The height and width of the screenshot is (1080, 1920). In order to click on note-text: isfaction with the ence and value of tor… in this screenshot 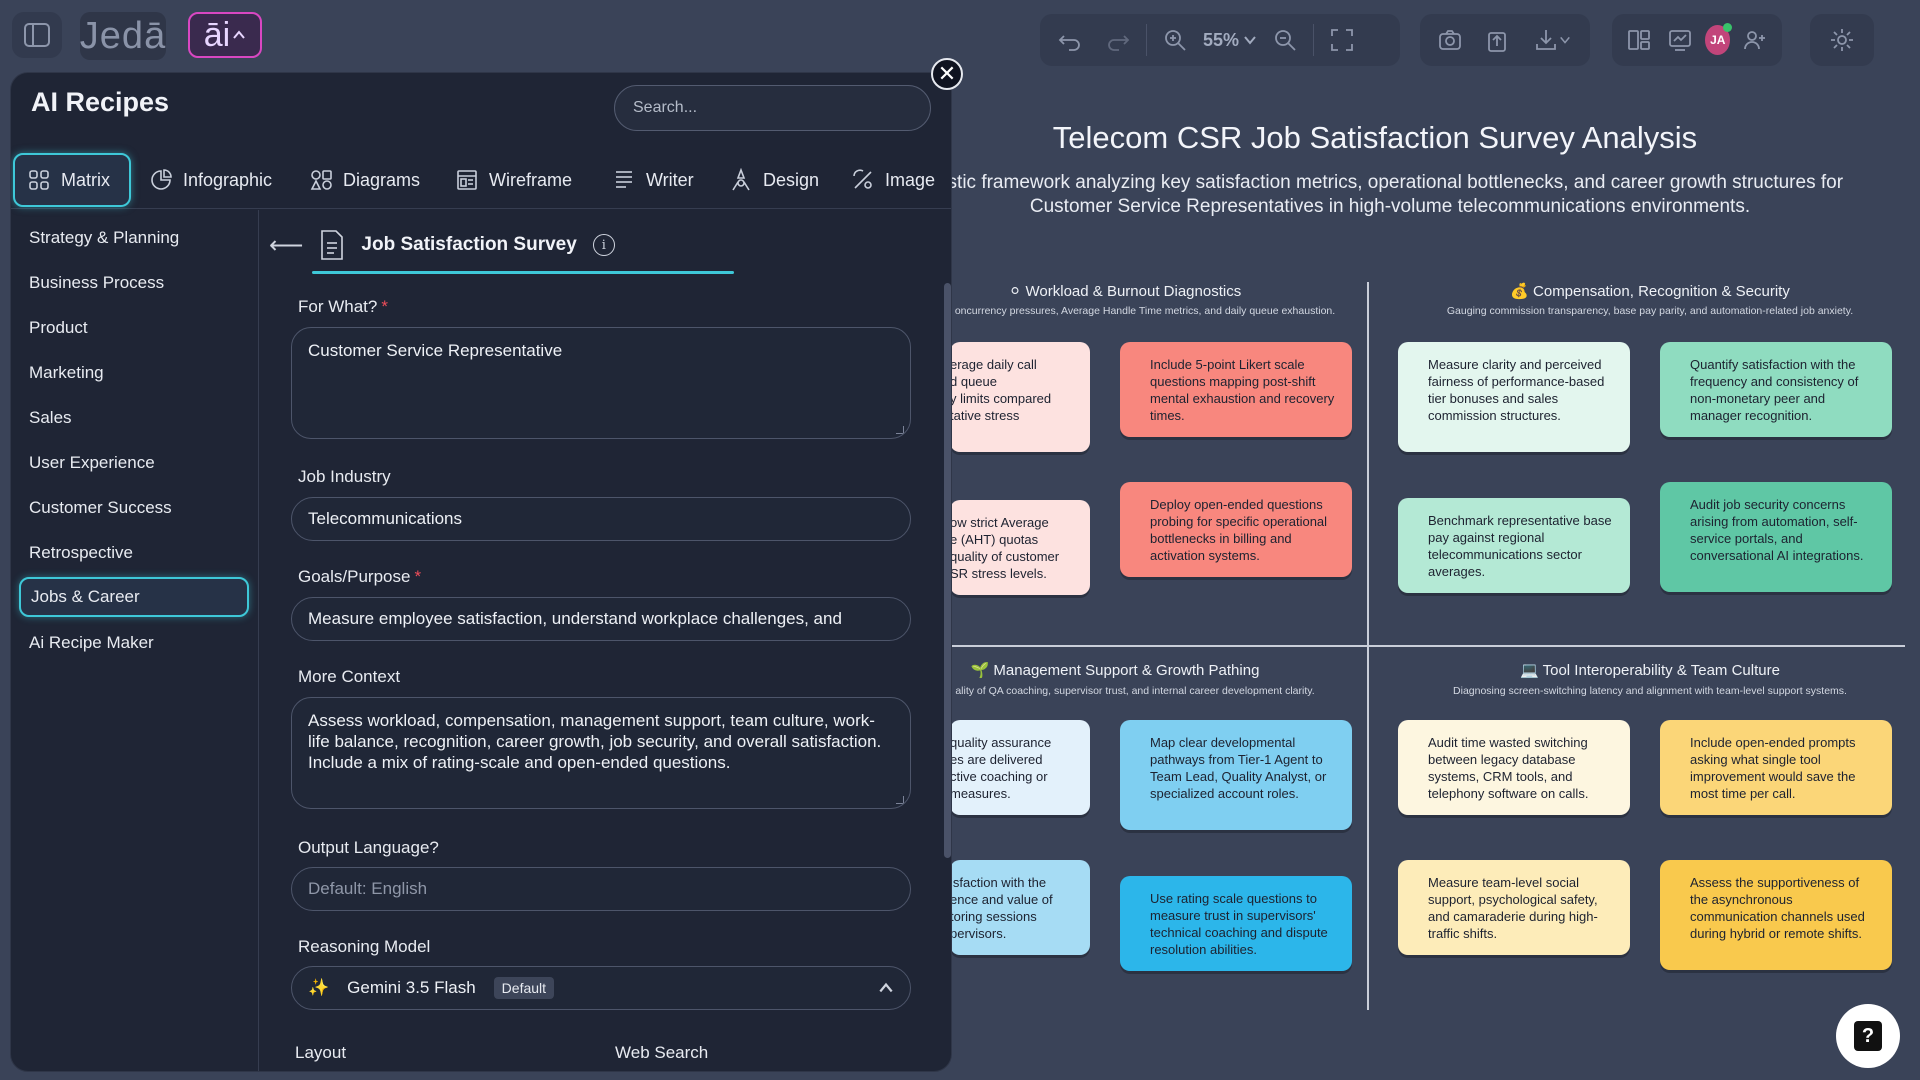, I will do `click(1001, 908)`.